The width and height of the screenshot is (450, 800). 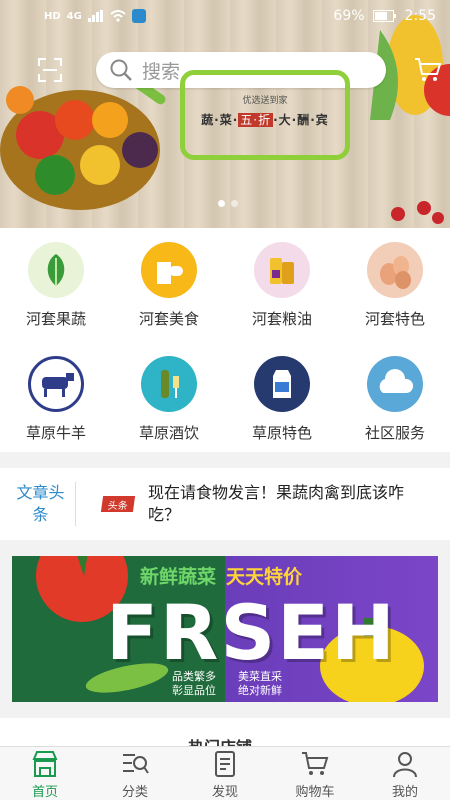 I want to click on category-item-caoyuan-tese: 草原特色, so click(x=282, y=399).